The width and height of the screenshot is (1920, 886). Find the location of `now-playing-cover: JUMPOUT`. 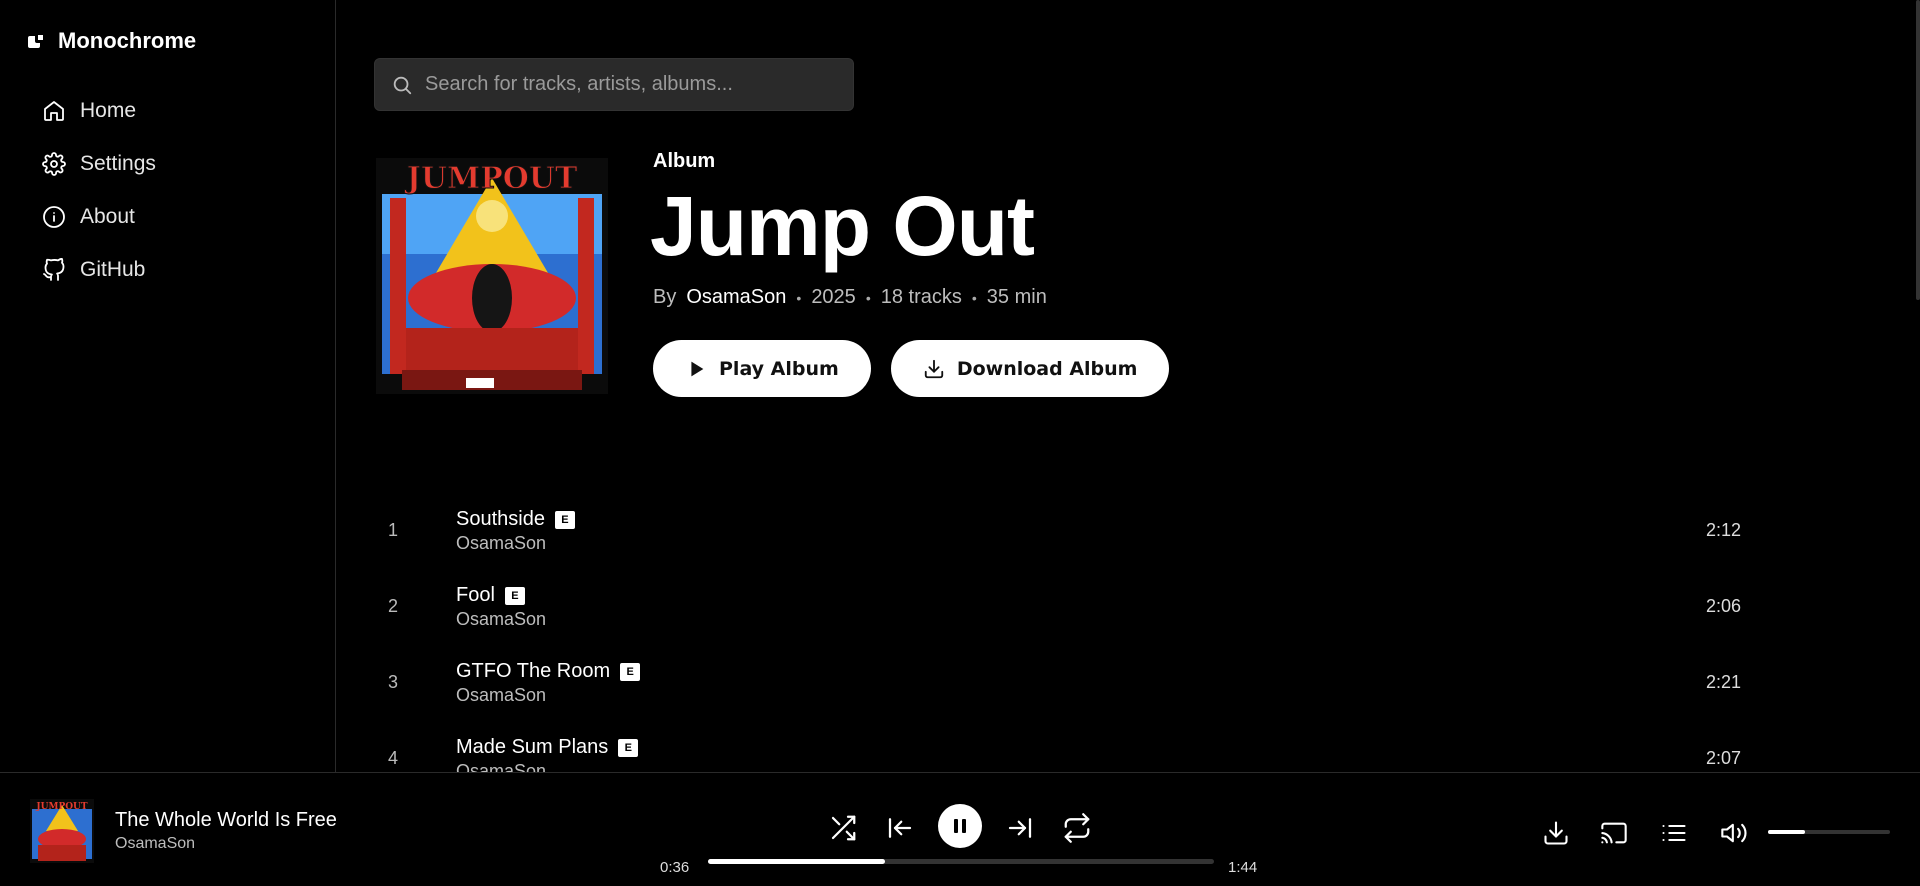

now-playing-cover: JUMPOUT is located at coordinates (62, 831).